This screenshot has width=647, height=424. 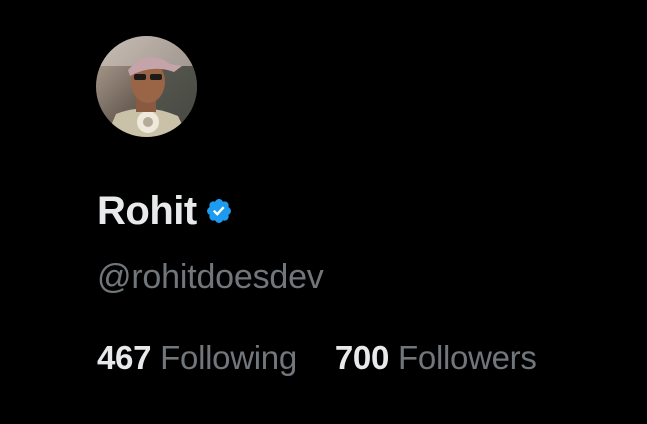 I want to click on followers-label: Followers, so click(x=467, y=357).